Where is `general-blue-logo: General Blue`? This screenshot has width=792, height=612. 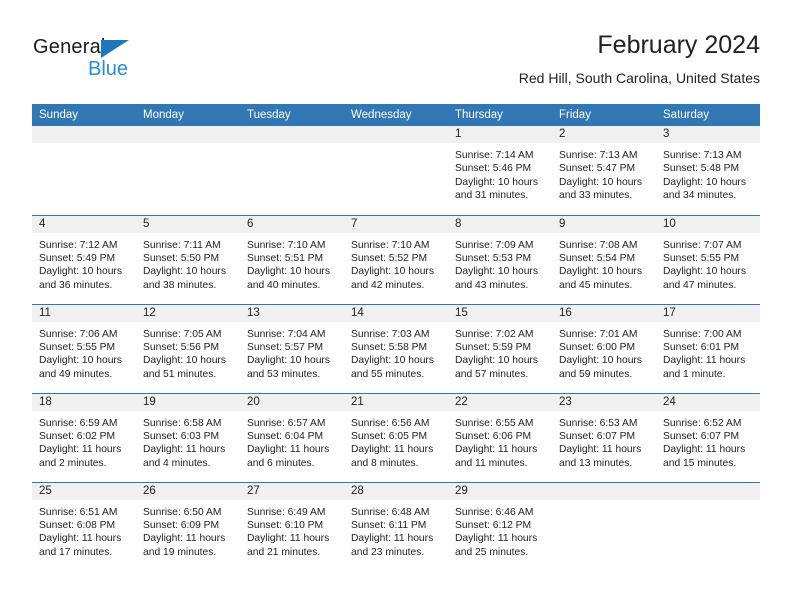
general-blue-logo: General Blue is located at coordinates (123, 60).